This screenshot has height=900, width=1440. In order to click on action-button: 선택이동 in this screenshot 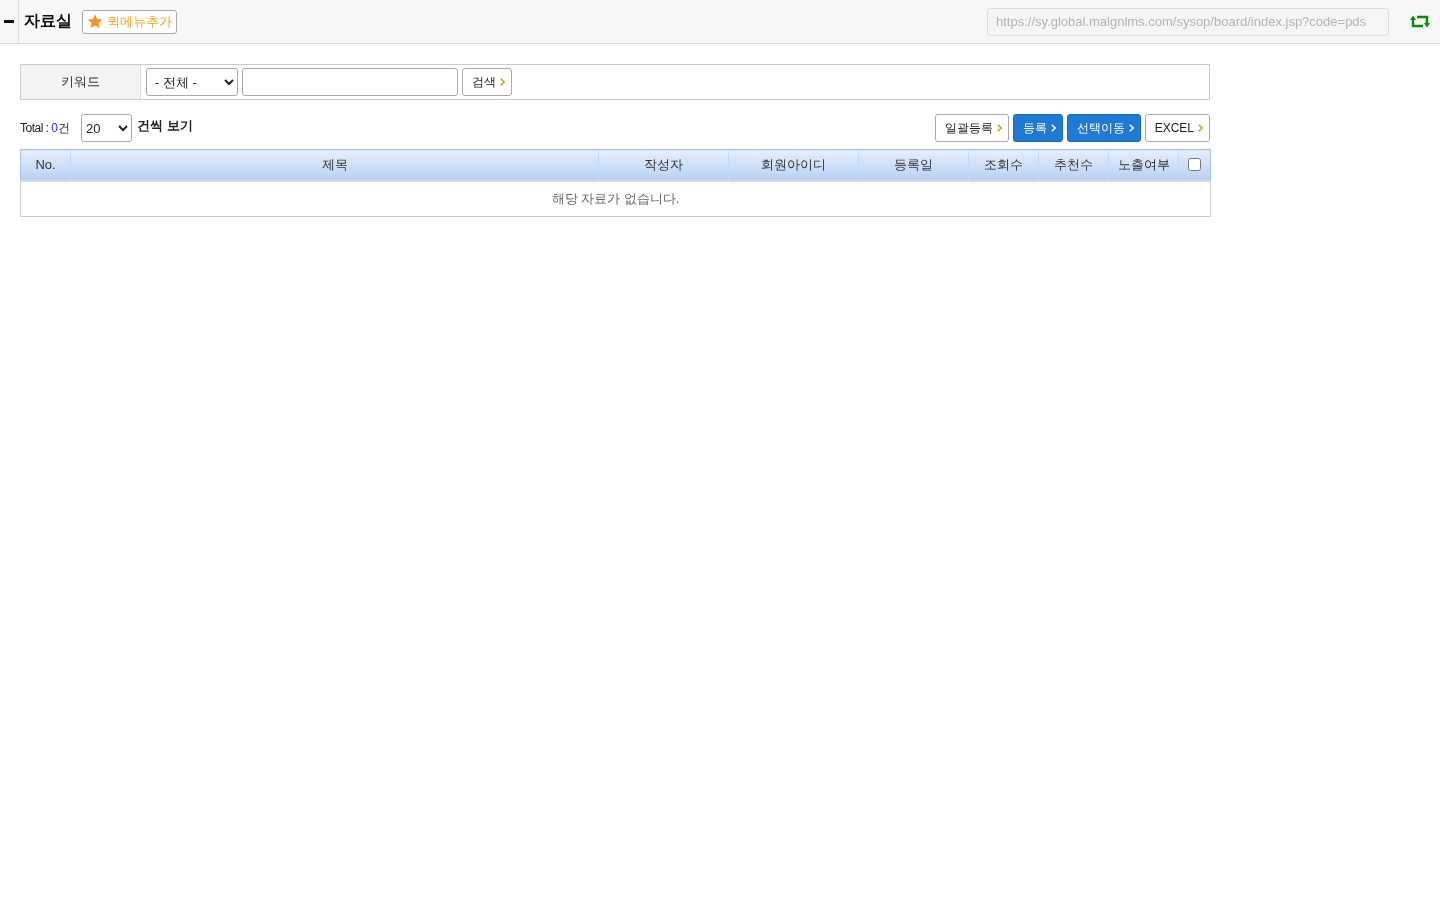, I will do `click(1103, 128)`.